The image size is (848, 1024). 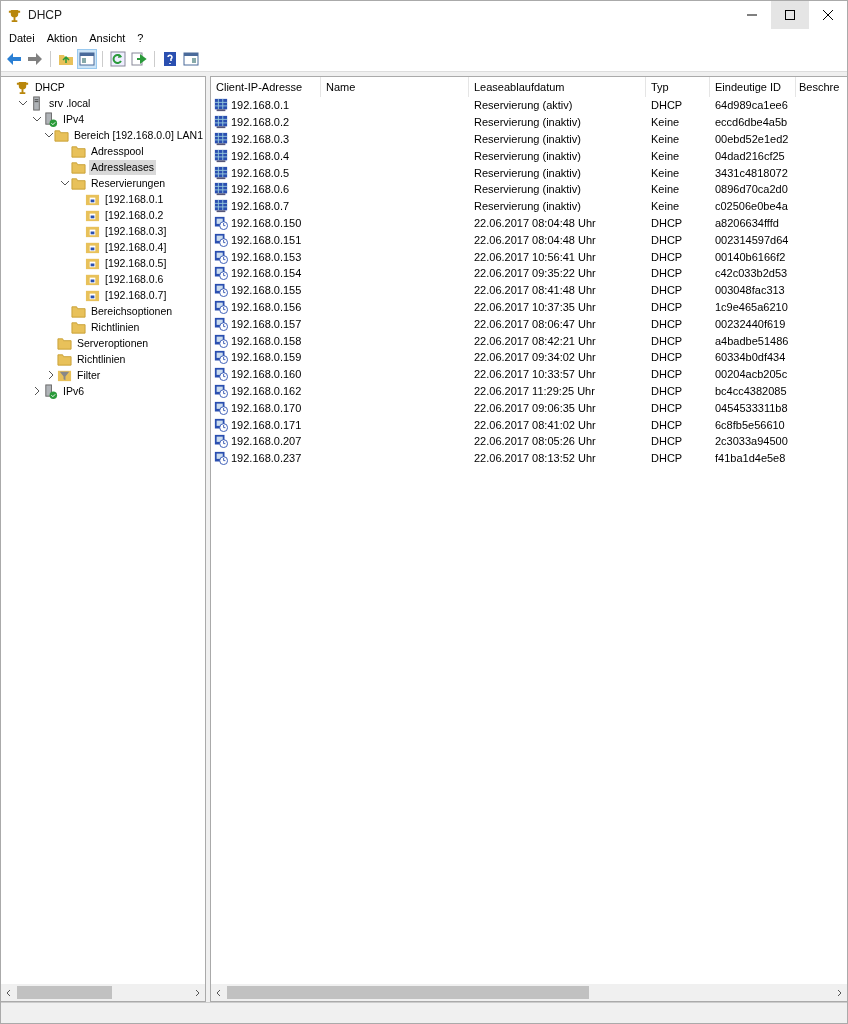 What do you see at coordinates (751, 374) in the screenshot?
I see `unique-id-cell-text: 00204acb205c` at bounding box center [751, 374].